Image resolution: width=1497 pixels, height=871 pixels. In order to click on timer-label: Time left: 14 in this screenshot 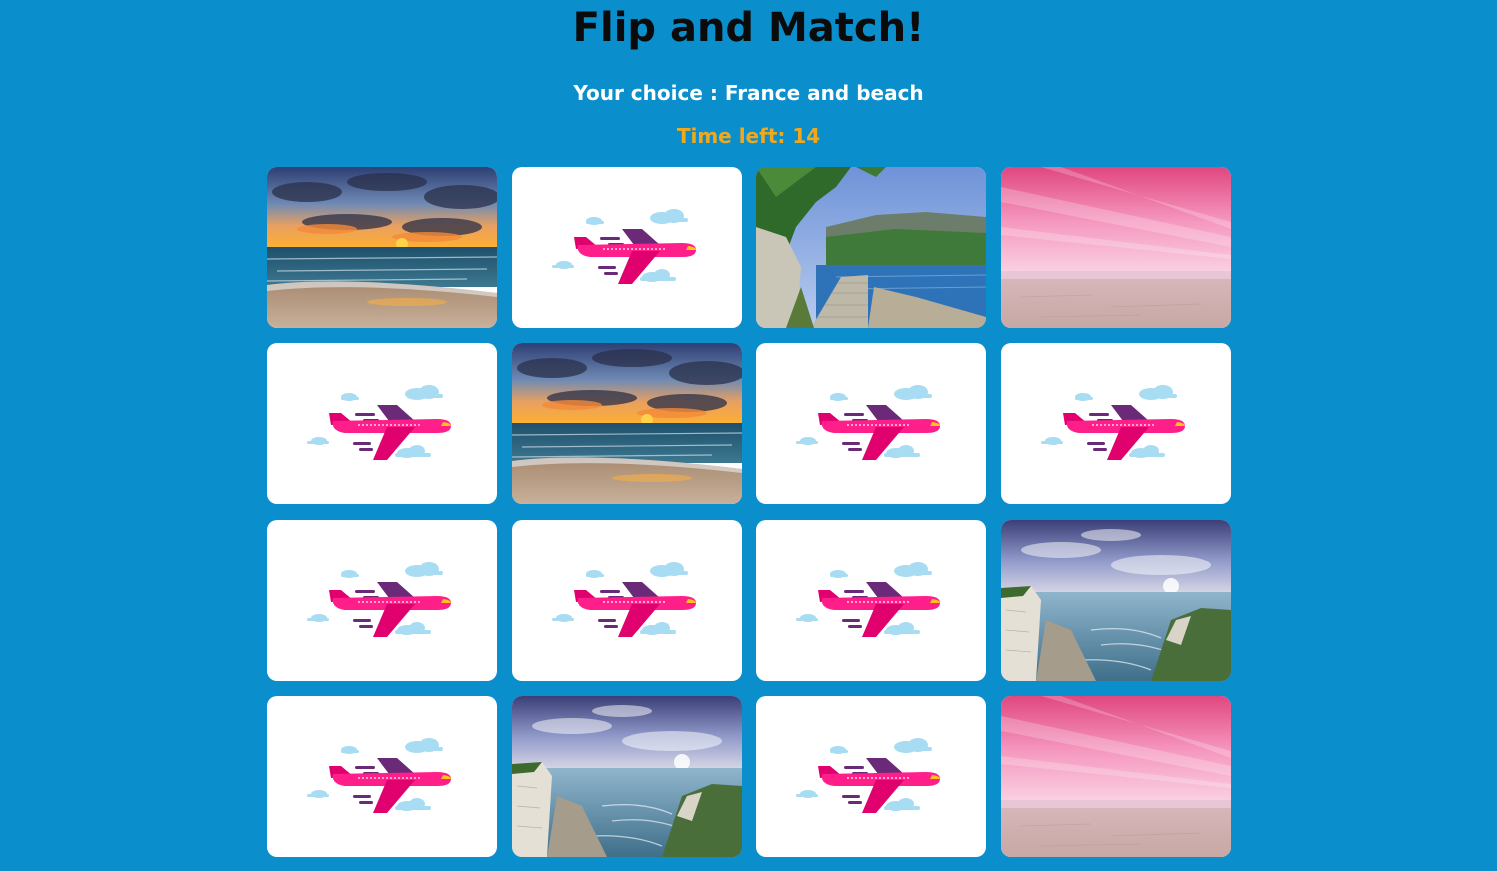, I will do `click(748, 136)`.